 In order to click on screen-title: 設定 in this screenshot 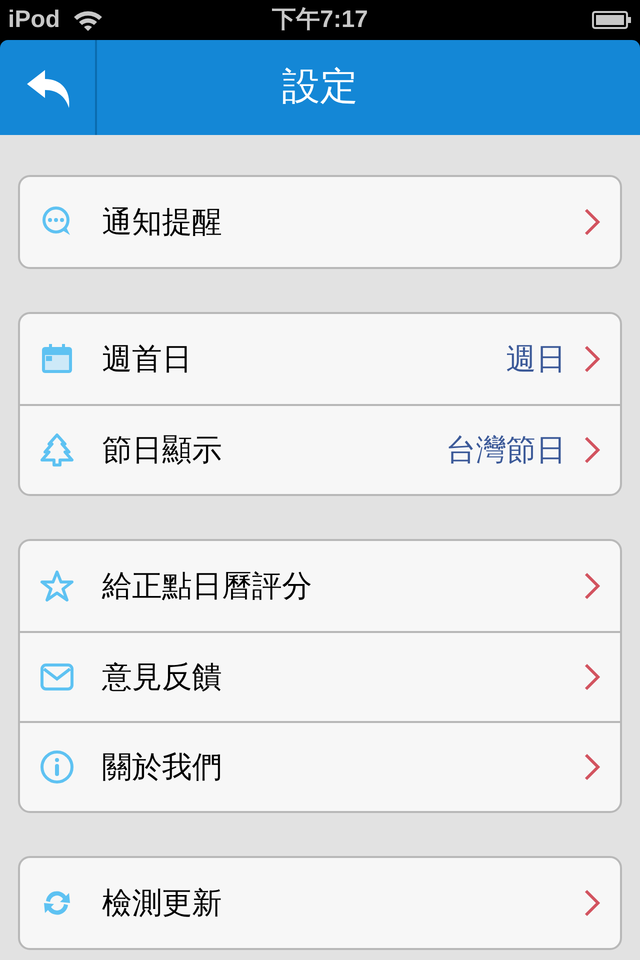, I will do `click(320, 87)`.